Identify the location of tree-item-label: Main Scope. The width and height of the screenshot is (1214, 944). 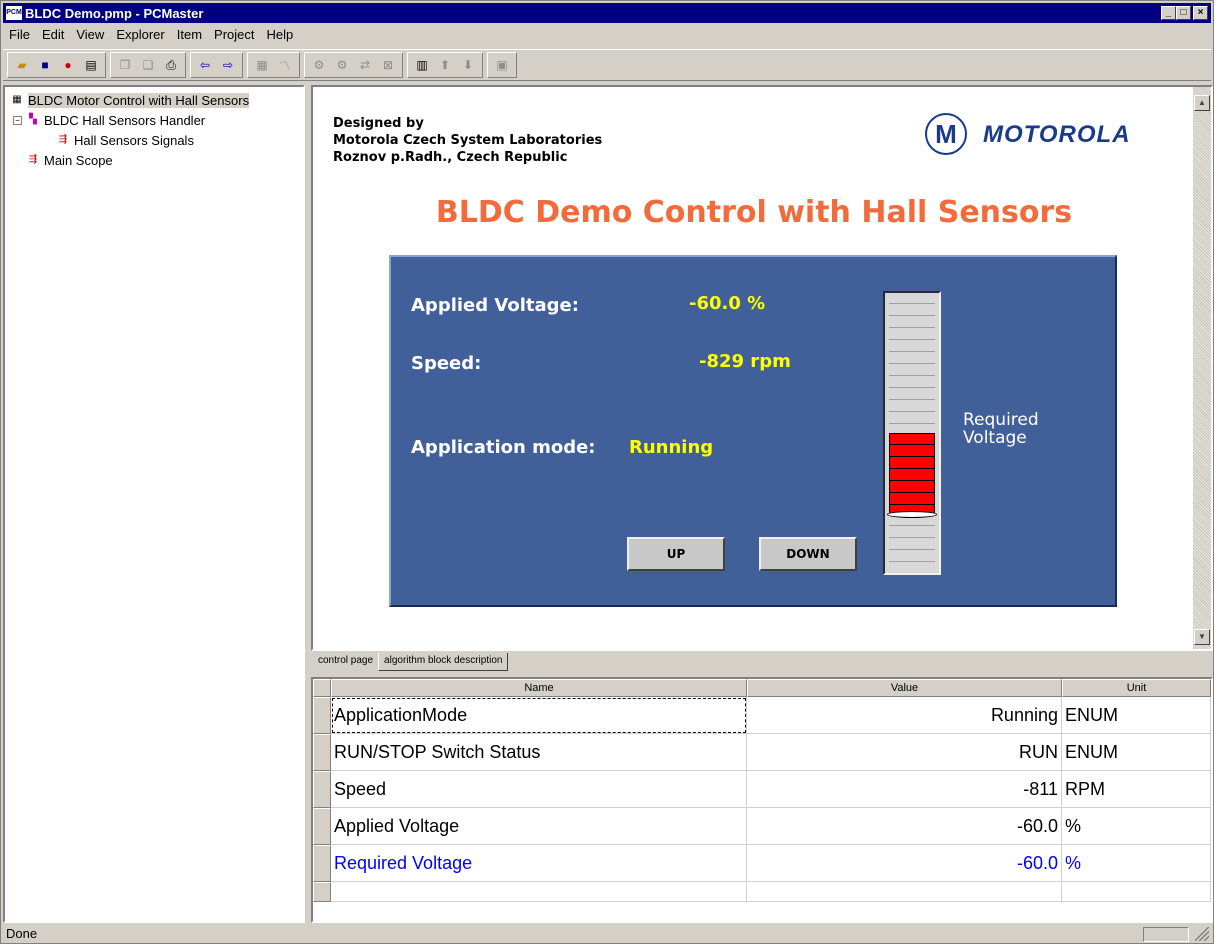
(78, 160).